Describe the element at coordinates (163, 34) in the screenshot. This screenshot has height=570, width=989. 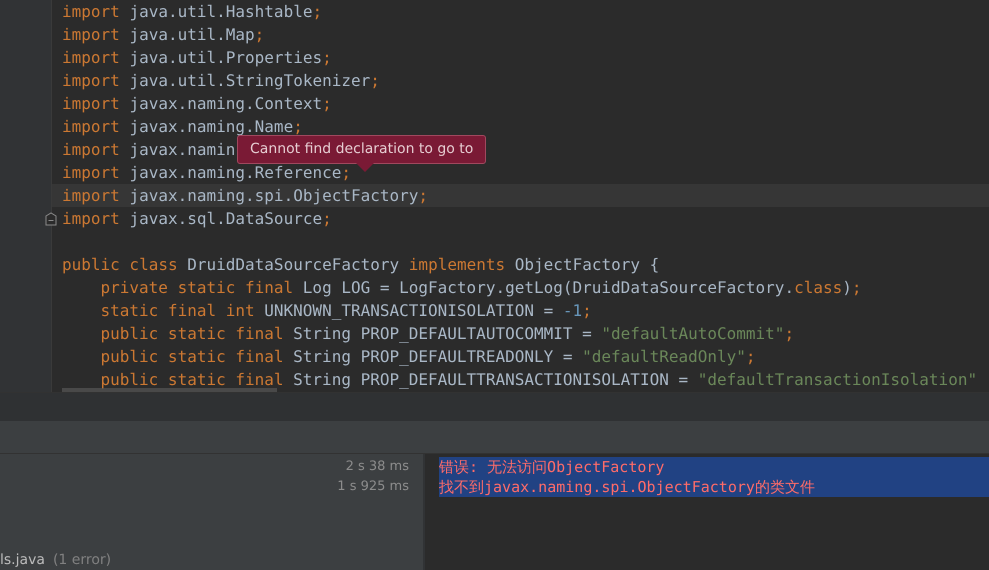
I see `code-line: import java.util.Map;` at that location.